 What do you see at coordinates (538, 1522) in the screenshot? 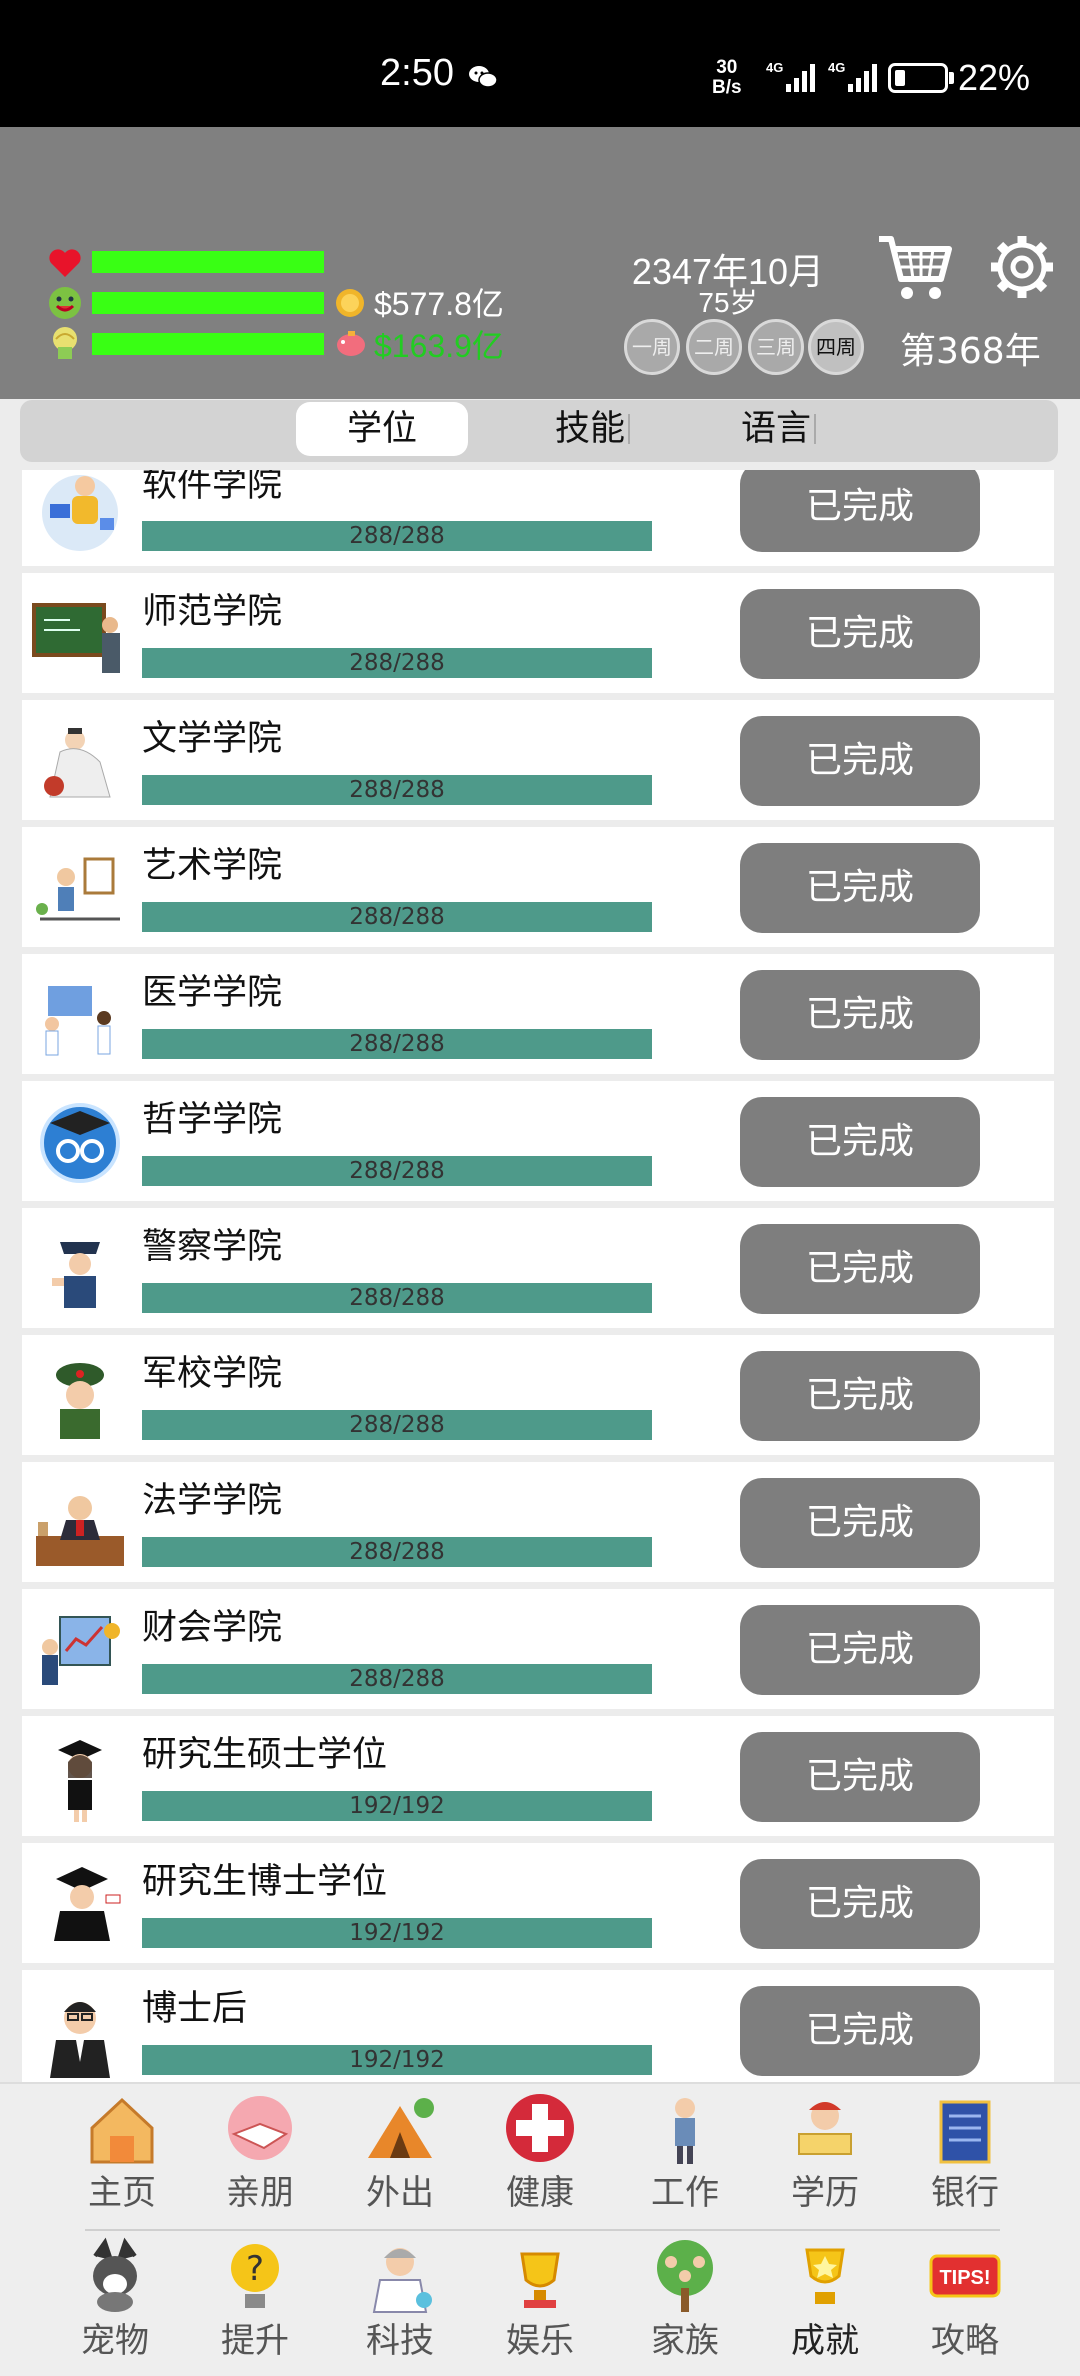
I see `degree-row: 法学学院 288/288 已完成` at bounding box center [538, 1522].